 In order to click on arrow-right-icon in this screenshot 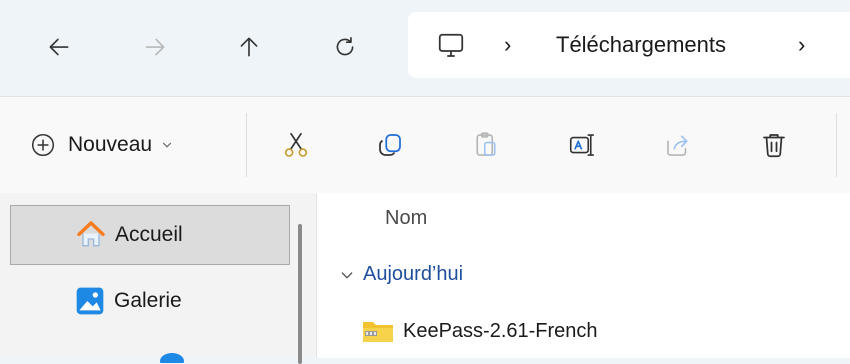, I will do `click(155, 47)`.